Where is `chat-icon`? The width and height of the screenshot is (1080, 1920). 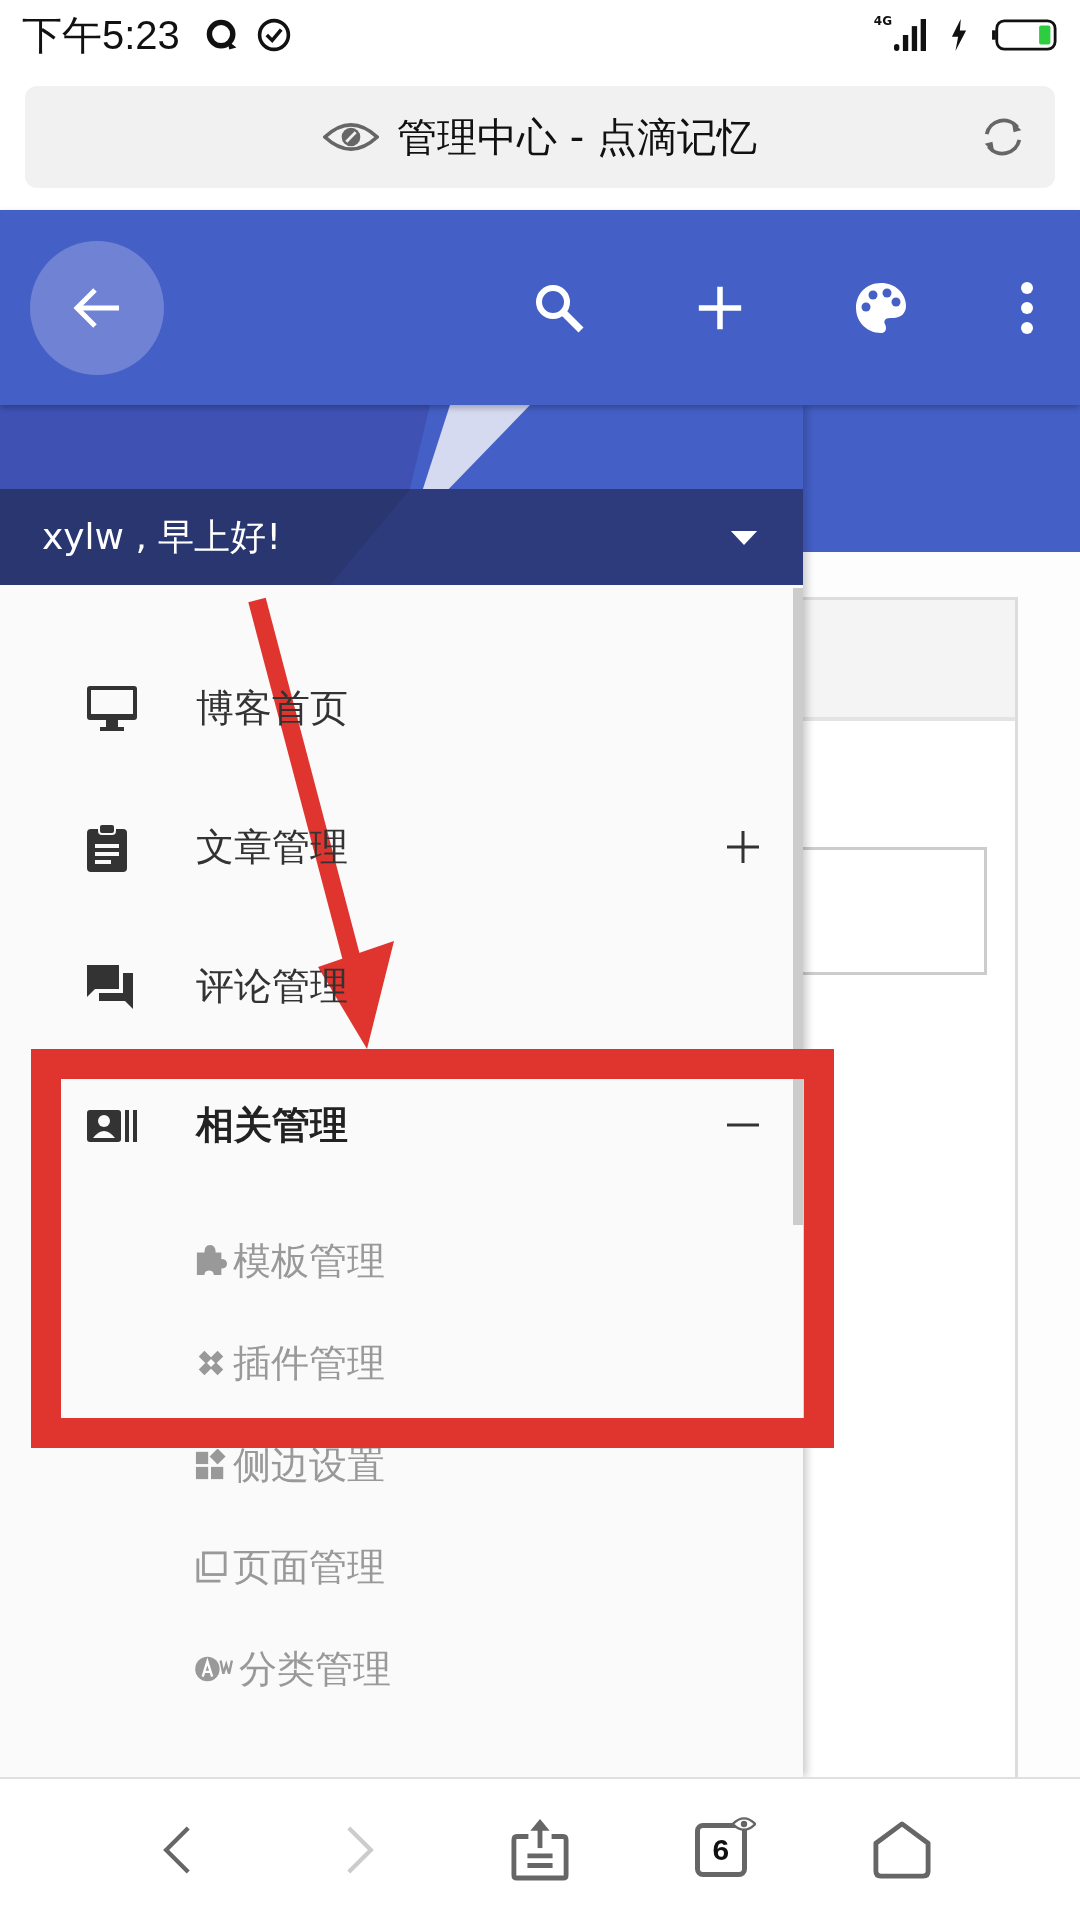
chat-icon is located at coordinates (111, 986).